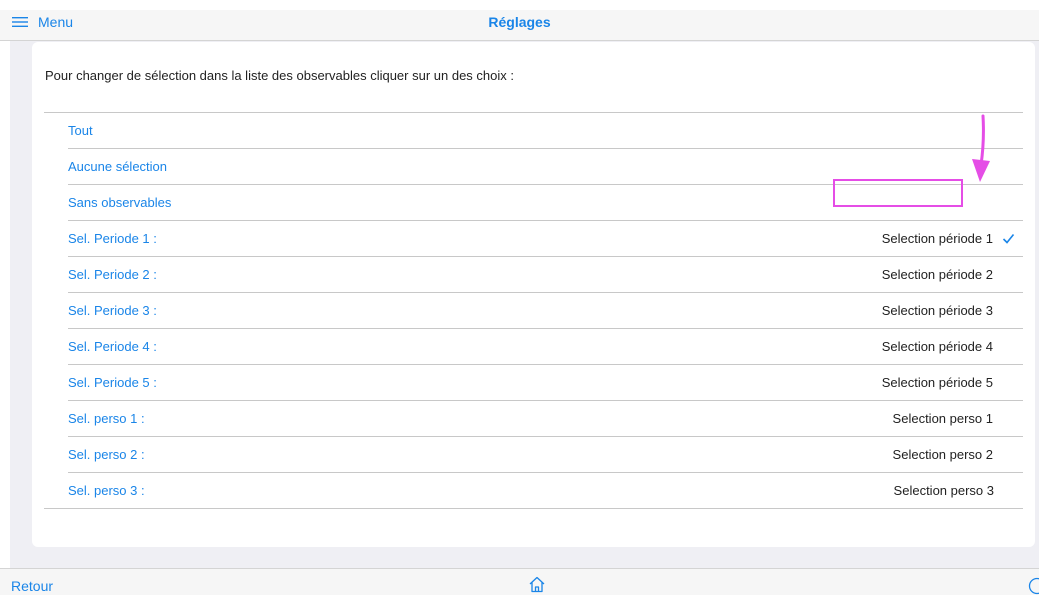 This screenshot has width=1039, height=595. Describe the element at coordinates (545, 239) in the screenshot. I see `option-row-periode-1: Sel. Periode 1 : Selection période 1` at that location.